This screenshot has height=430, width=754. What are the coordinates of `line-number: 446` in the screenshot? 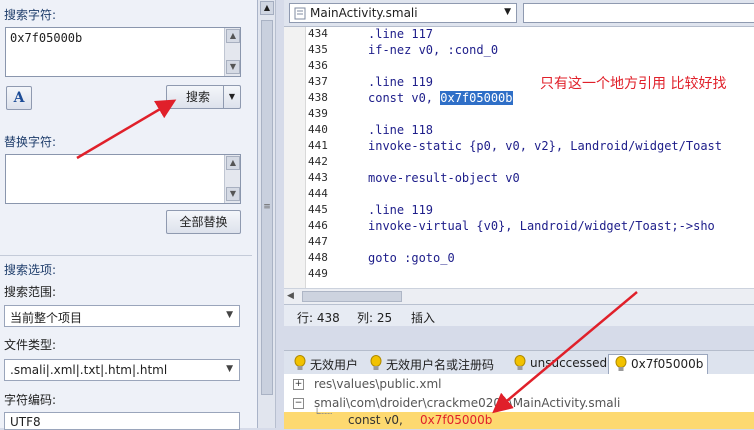 It's located at (318, 225).